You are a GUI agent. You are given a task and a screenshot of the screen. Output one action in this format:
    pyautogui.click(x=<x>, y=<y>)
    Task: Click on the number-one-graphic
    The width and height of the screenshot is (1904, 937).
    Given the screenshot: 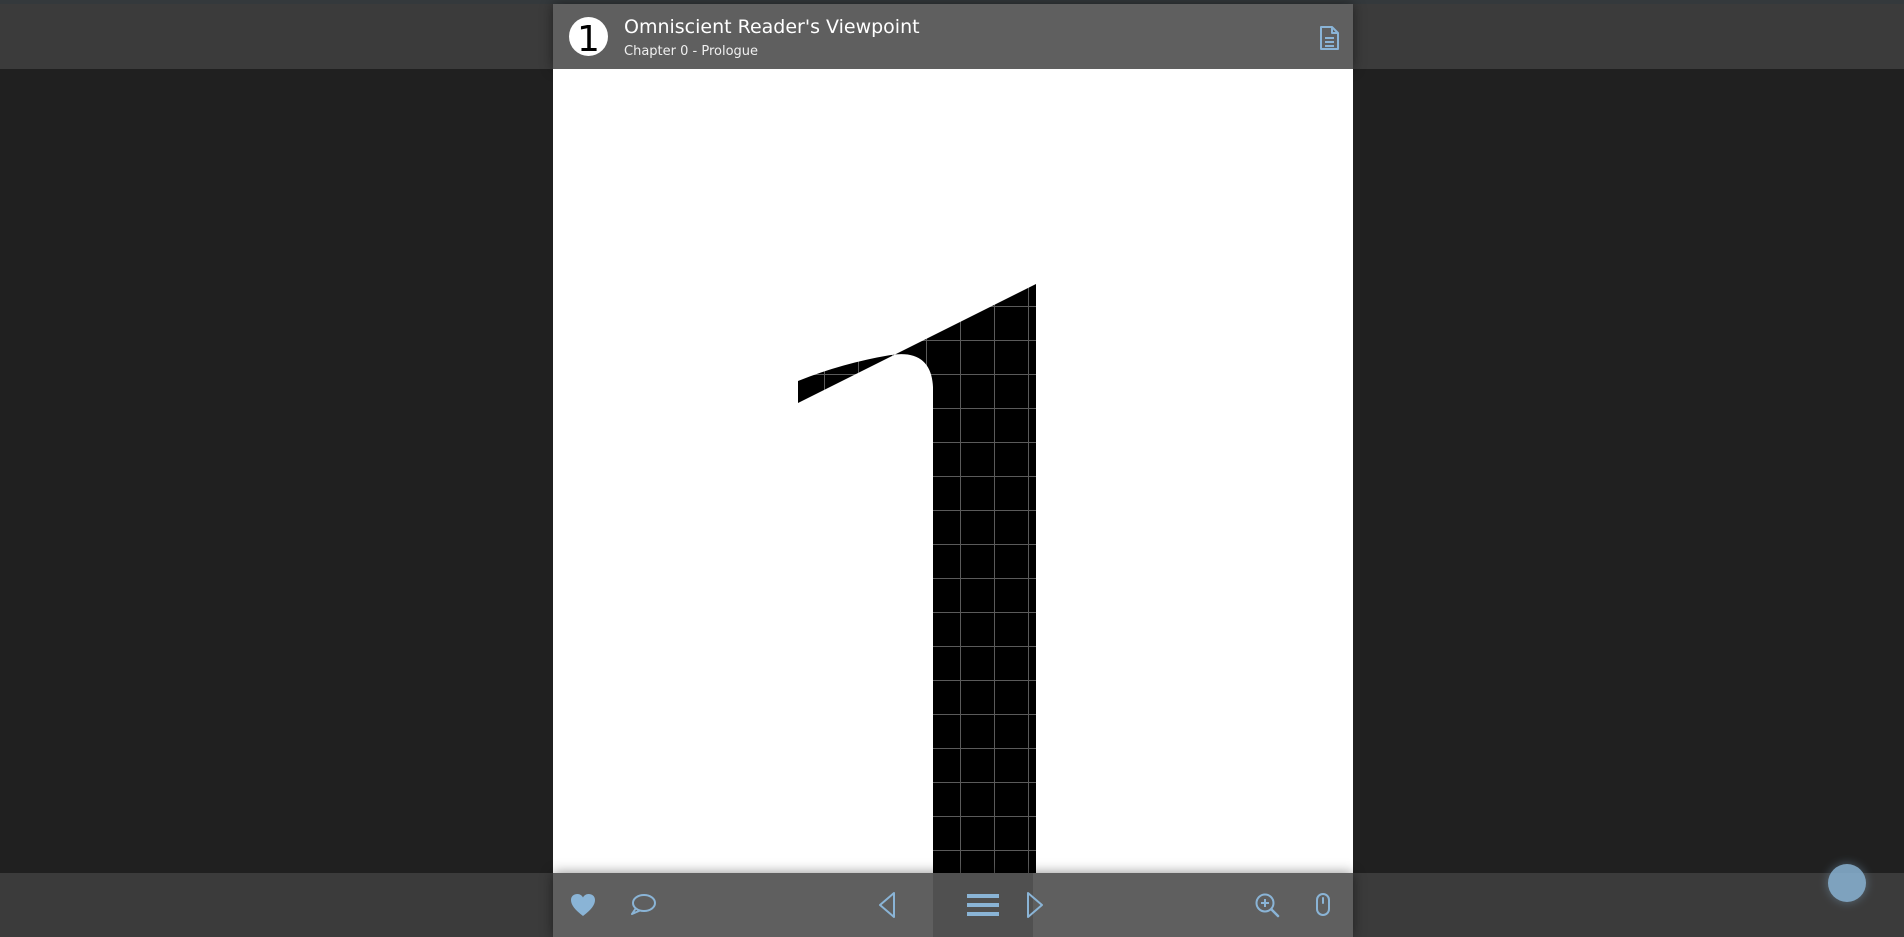 What is the action you would take?
    pyautogui.click(x=917, y=578)
    